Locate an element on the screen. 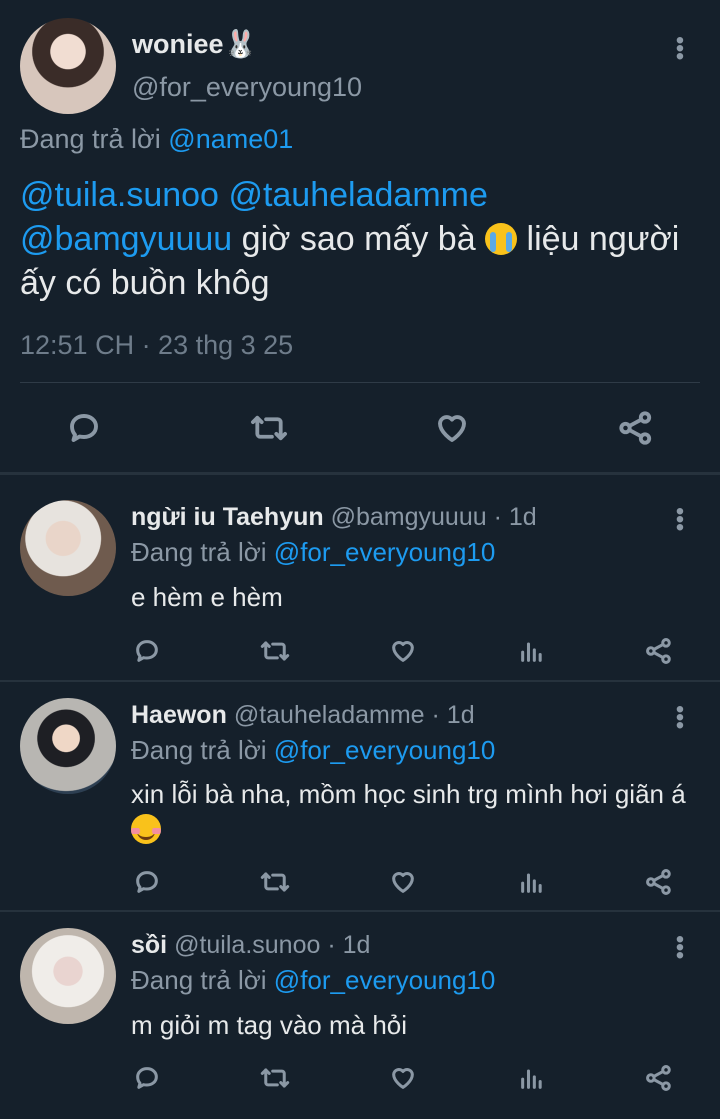 Image resolution: width=720 pixels, height=1119 pixels. display-name: woniee🐰 is located at coordinates (194, 44).